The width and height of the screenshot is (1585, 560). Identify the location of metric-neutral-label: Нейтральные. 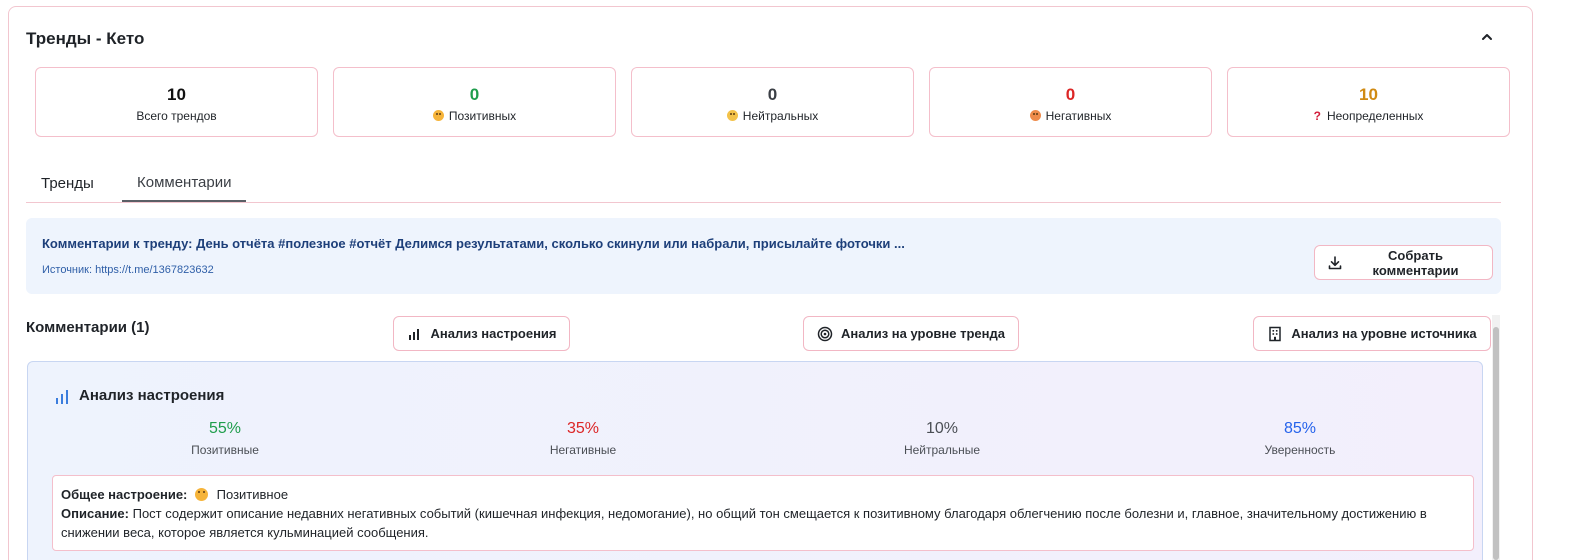
(942, 450).